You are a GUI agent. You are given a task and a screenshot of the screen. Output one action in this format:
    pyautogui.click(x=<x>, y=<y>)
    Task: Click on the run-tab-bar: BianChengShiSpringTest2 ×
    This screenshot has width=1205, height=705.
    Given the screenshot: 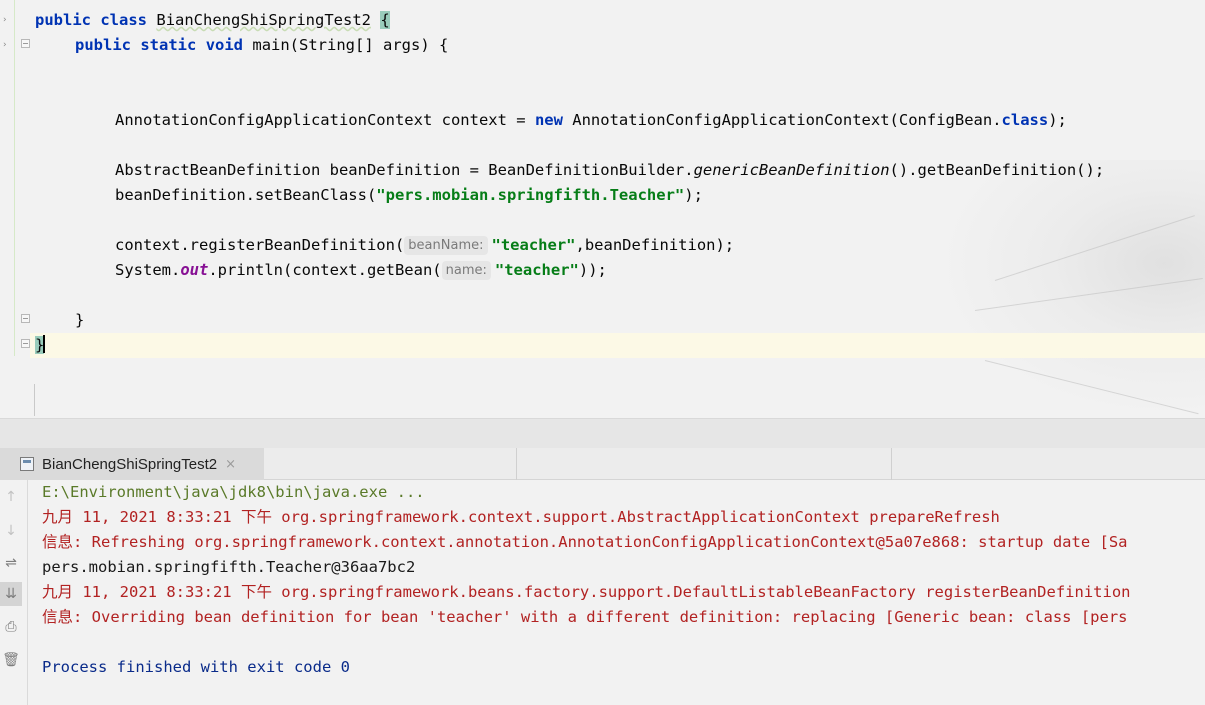 What is the action you would take?
    pyautogui.click(x=602, y=464)
    